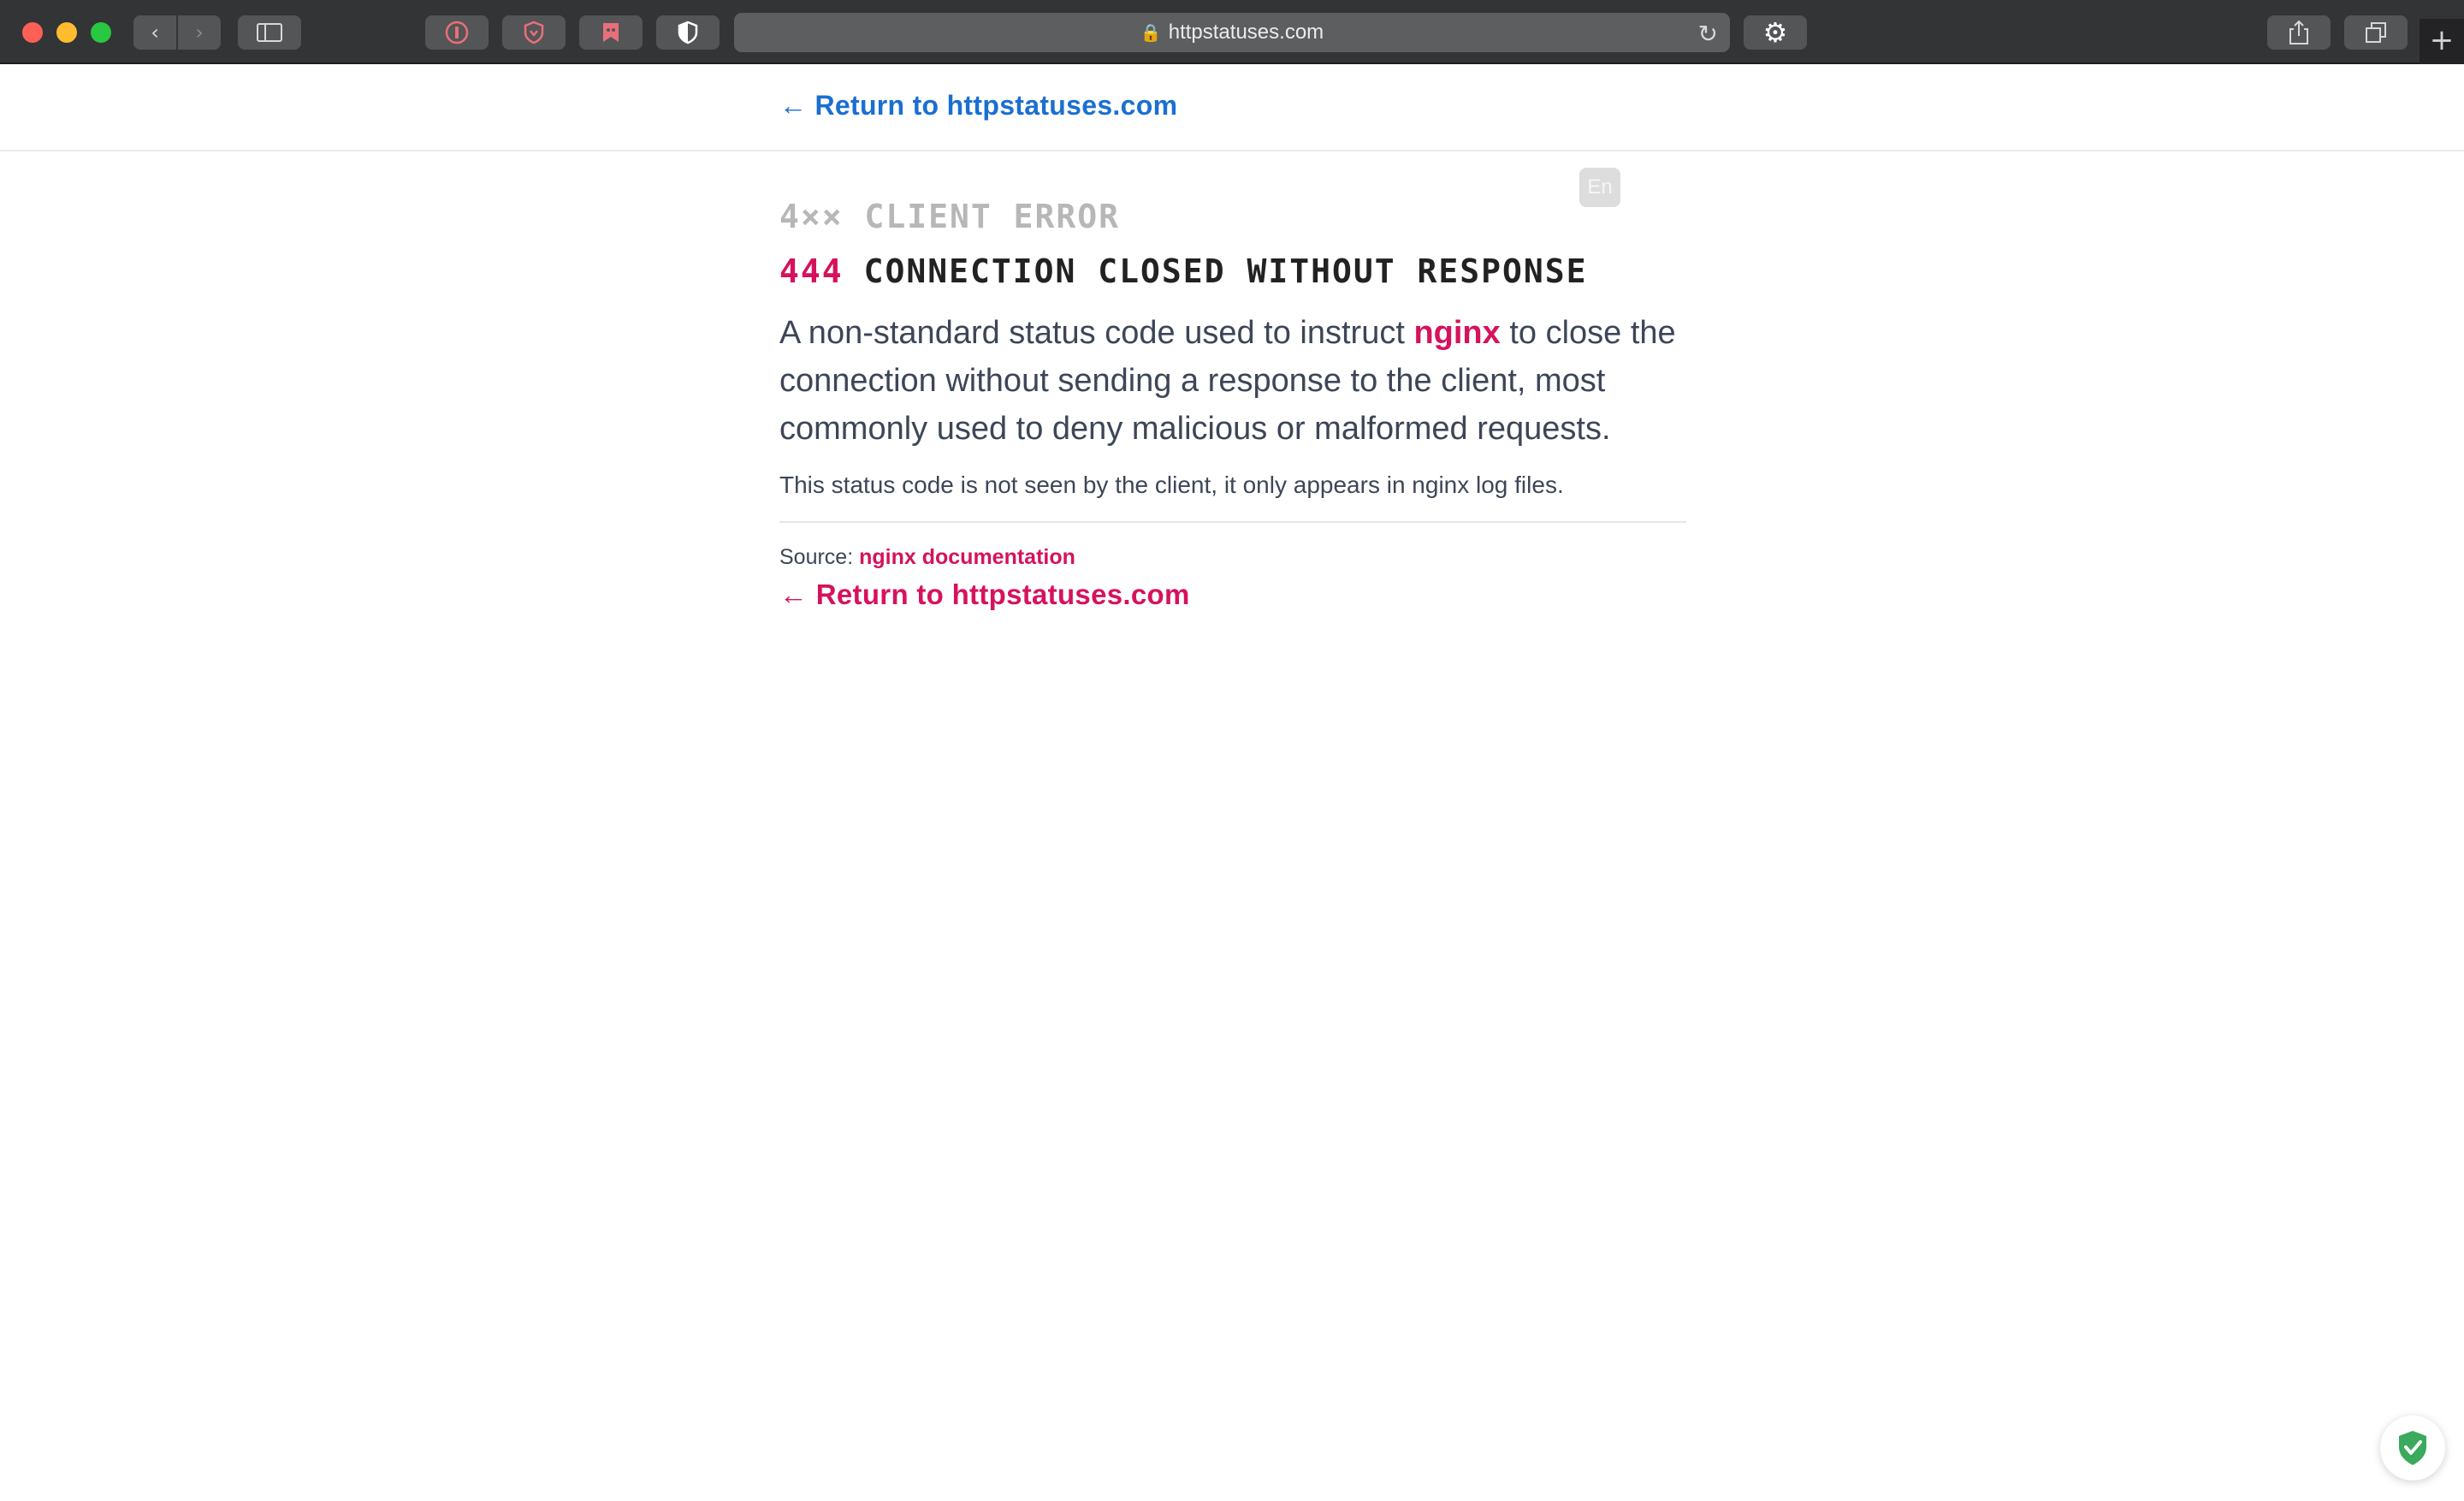 The width and height of the screenshot is (2464, 1501). What do you see at coordinates (1246, 32) in the screenshot?
I see `url-text: httpstatuses.com` at bounding box center [1246, 32].